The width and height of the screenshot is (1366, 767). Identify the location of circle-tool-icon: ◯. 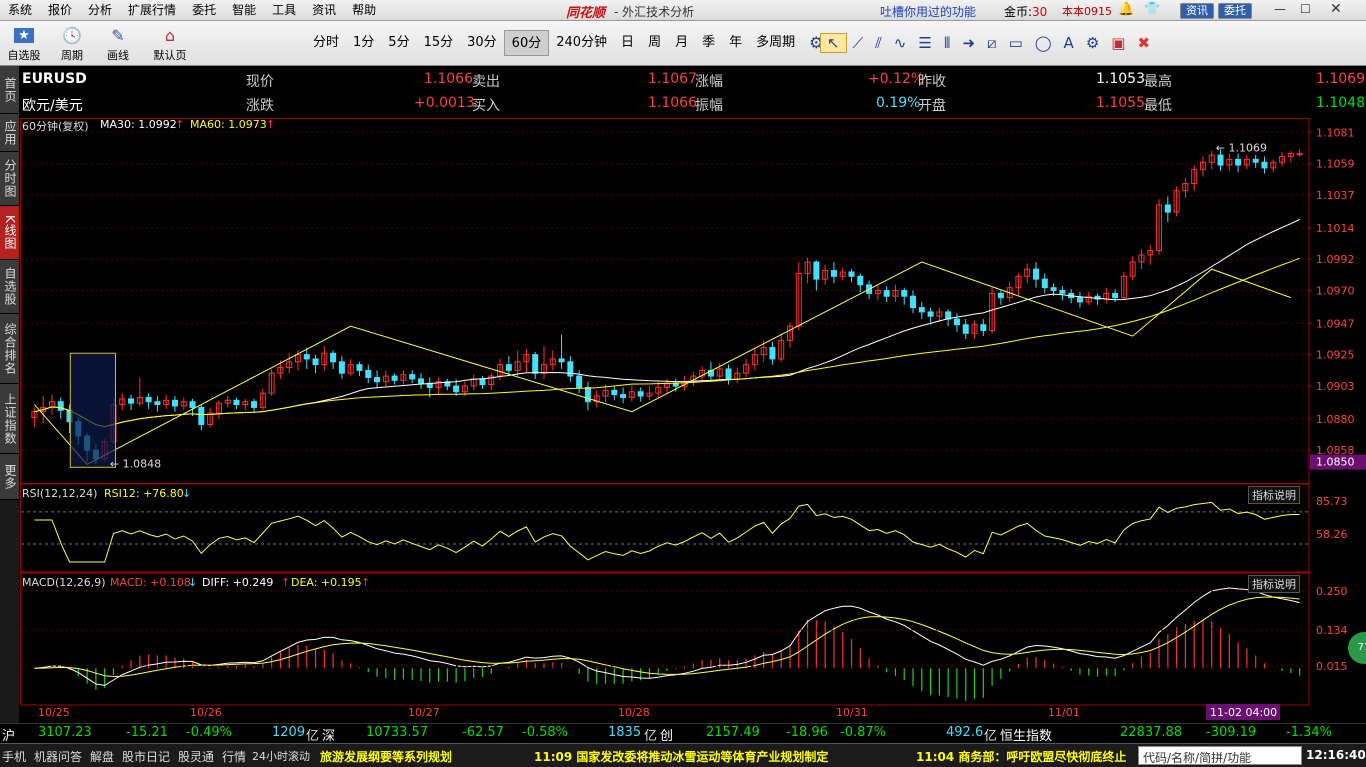
(1043, 43).